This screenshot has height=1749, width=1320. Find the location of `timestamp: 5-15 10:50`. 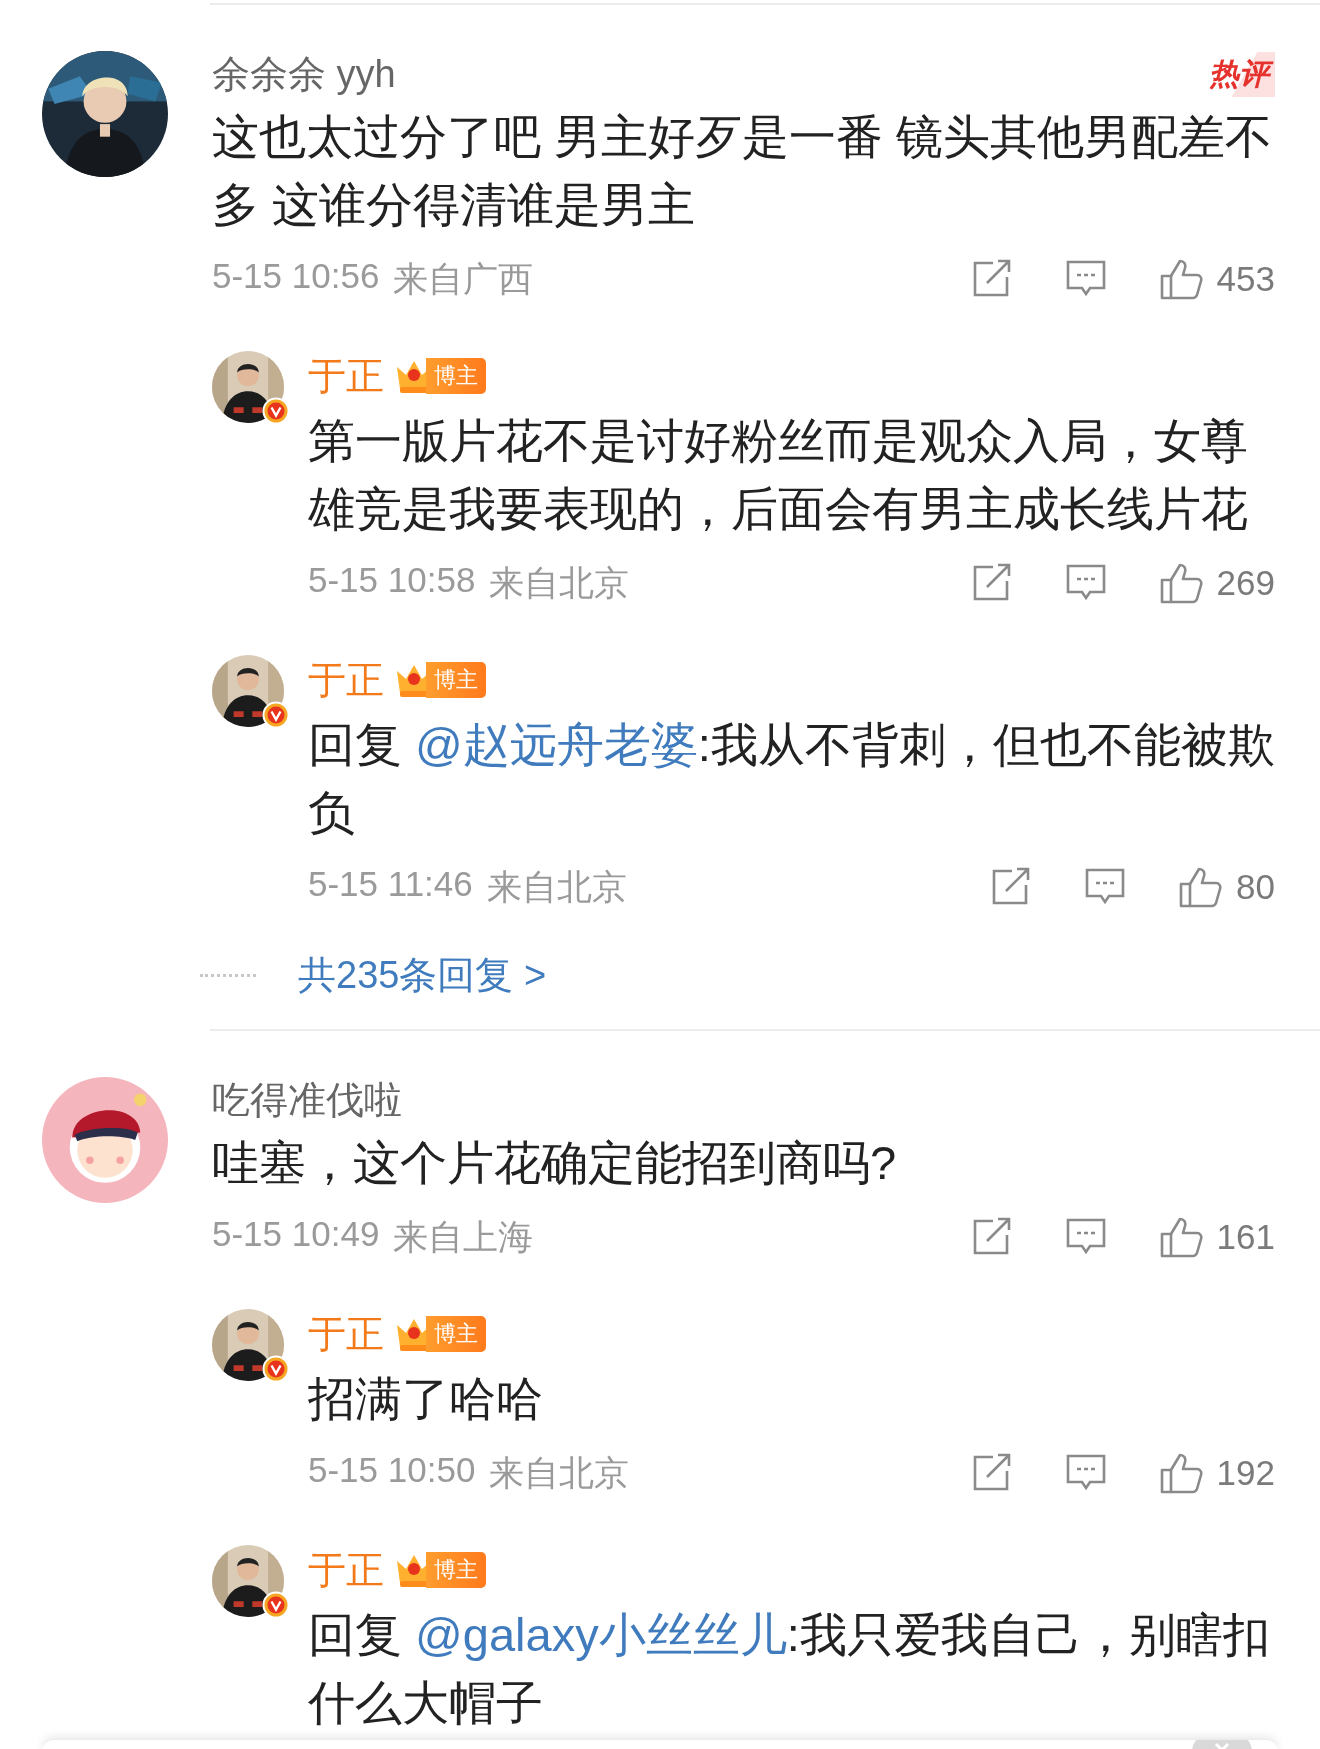

timestamp: 5-15 10:50 is located at coordinates (392, 1470).